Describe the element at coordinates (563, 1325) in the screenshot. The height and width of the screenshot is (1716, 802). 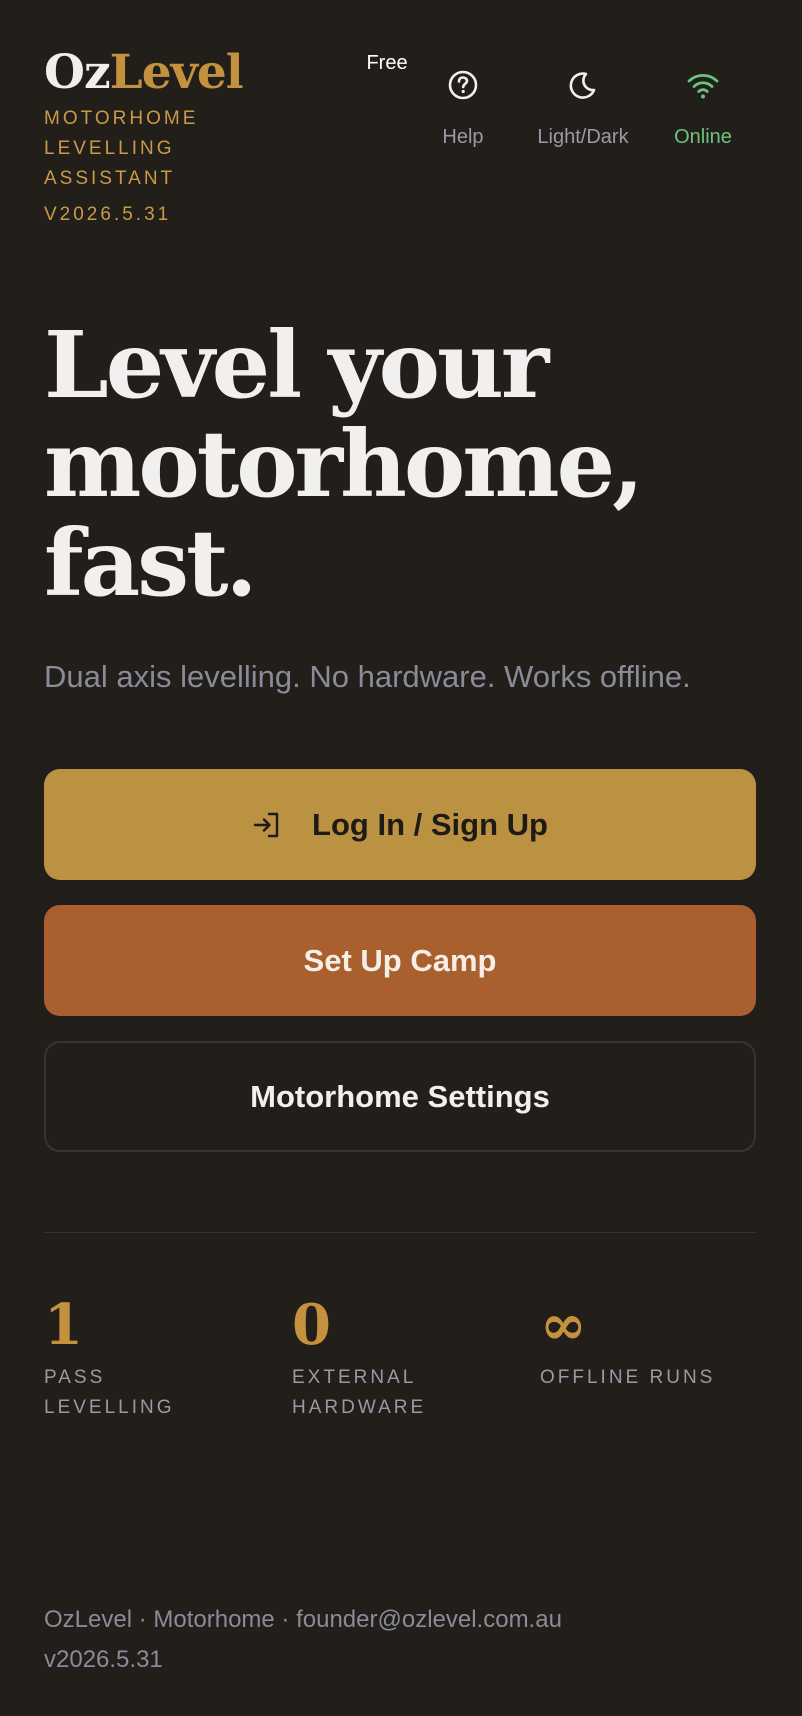
I see `stat-value: ∞` at that location.